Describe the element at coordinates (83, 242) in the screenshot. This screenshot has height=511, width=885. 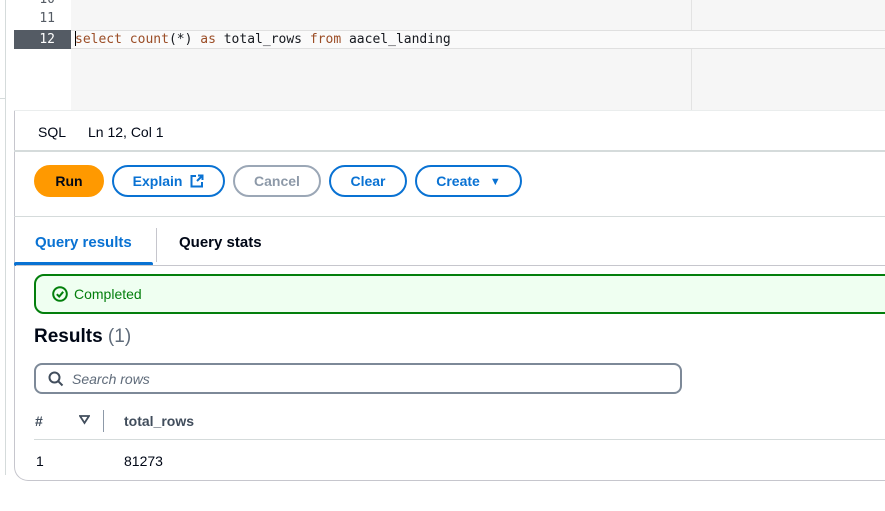
I see `tab-label: Query results` at that location.